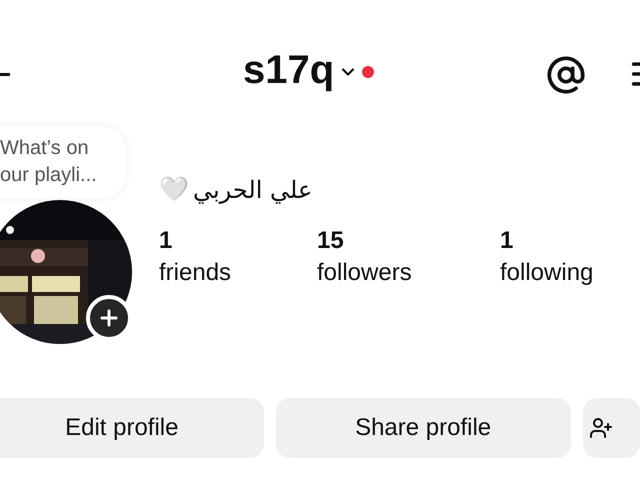 The width and height of the screenshot is (640, 480). What do you see at coordinates (423, 428) in the screenshot?
I see `profile-button: Share profile` at bounding box center [423, 428].